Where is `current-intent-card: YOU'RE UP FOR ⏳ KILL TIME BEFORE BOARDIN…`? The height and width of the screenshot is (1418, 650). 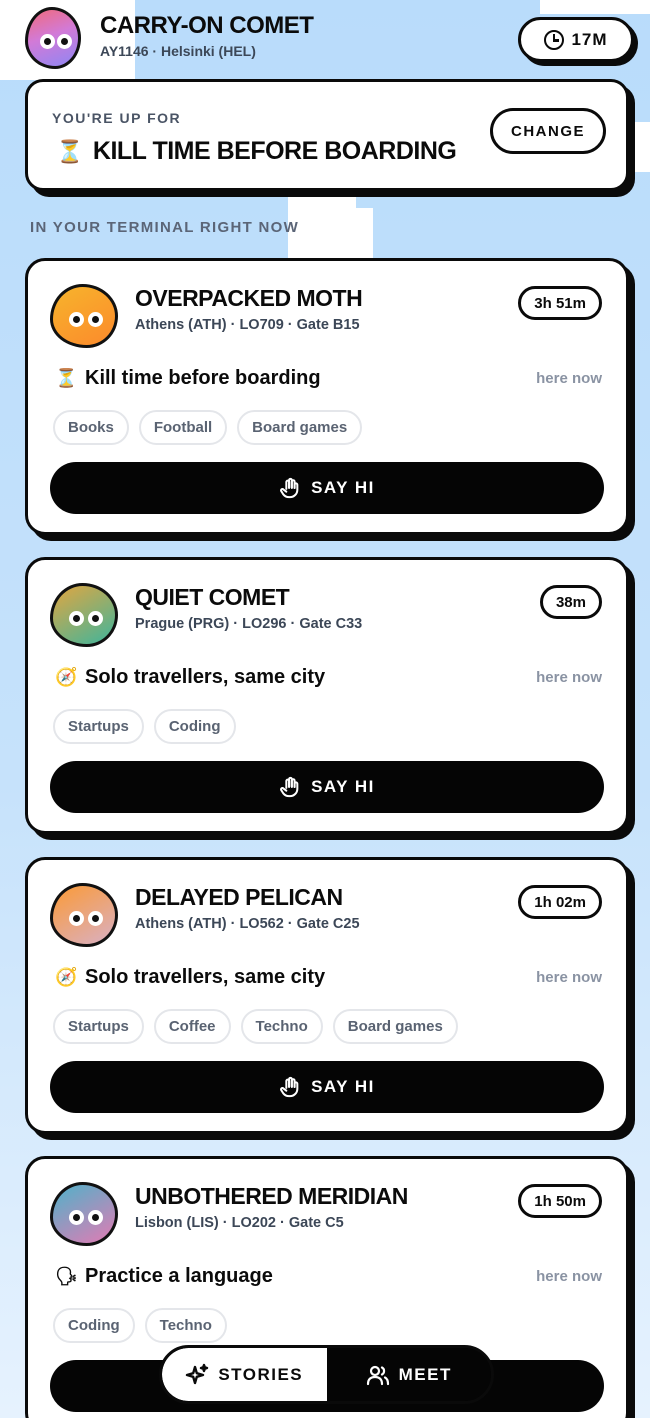
current-intent-card: YOU'RE UP FOR ⏳ KILL TIME BEFORE BOARDIN… is located at coordinates (327, 135).